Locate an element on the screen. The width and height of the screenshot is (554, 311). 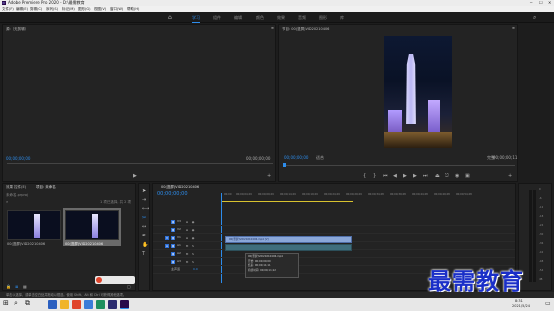
export-frame-icon: ◉ is located at coordinates (457, 176).